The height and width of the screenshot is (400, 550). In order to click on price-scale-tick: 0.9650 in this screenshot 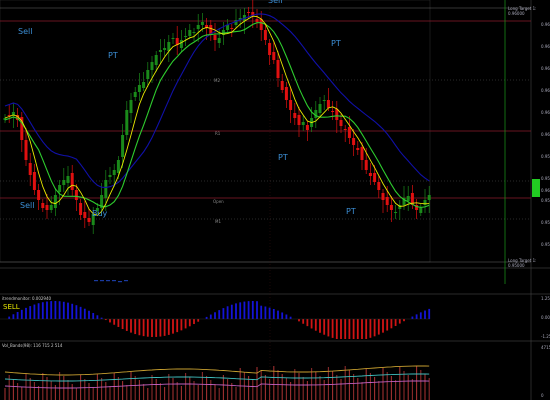, I will do `click(545, 24)`.